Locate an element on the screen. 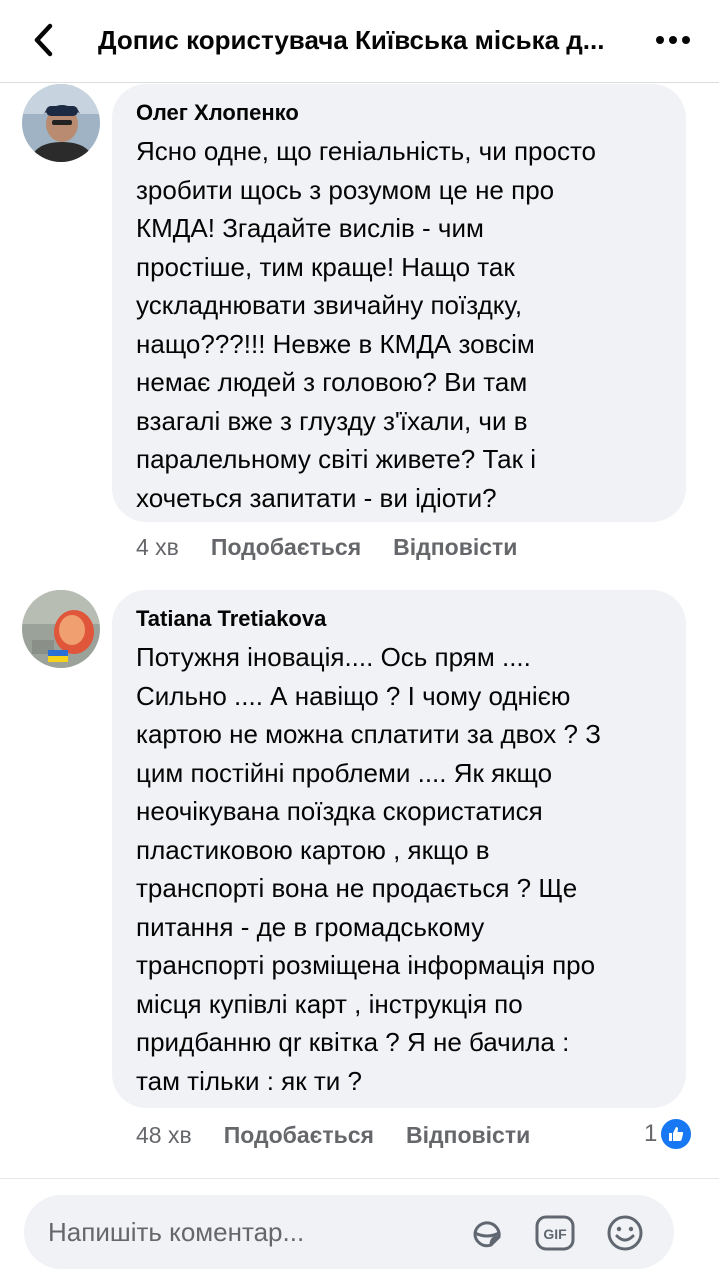  emoji-icon is located at coordinates (625, 1233).